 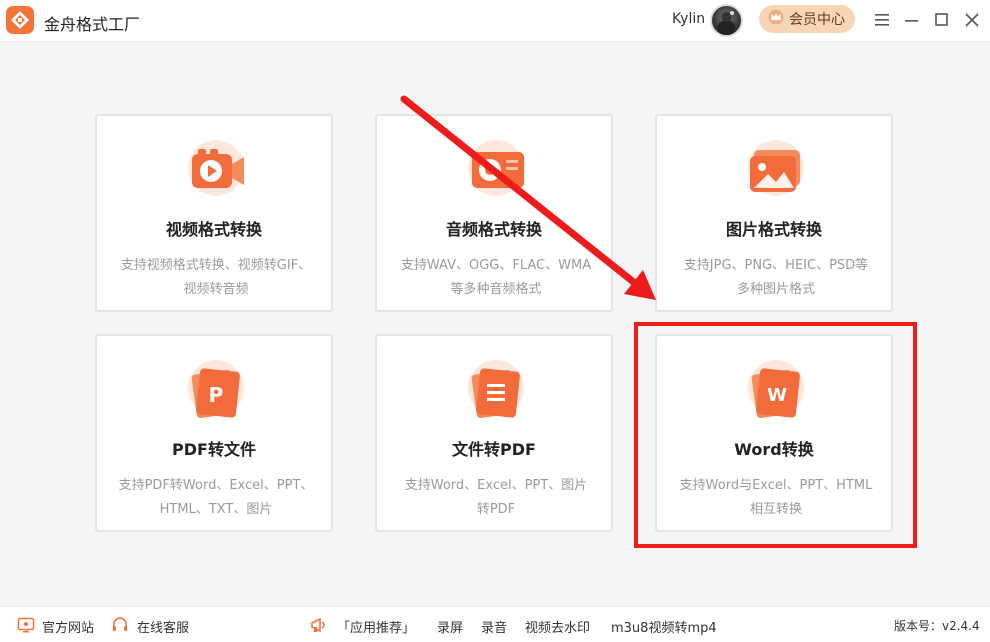 What do you see at coordinates (557, 626) in the screenshot?
I see `watermark-remove-link: 视频去水印` at bounding box center [557, 626].